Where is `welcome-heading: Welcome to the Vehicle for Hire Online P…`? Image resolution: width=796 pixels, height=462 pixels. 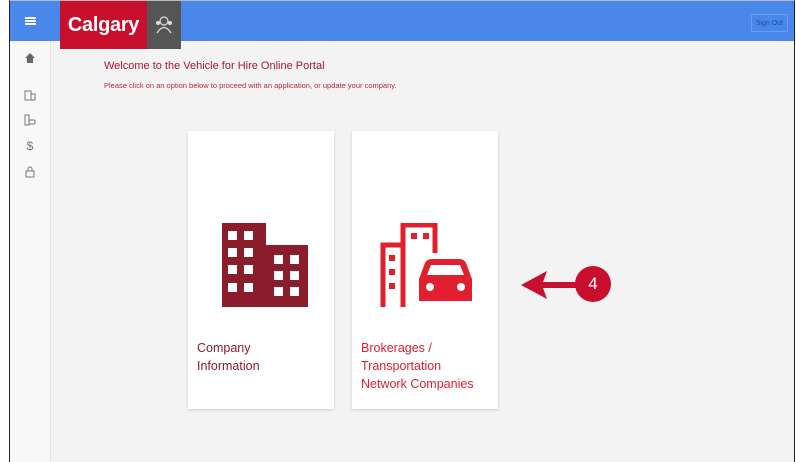 welcome-heading: Welcome to the Vehicle for Hire Online P… is located at coordinates (214, 66).